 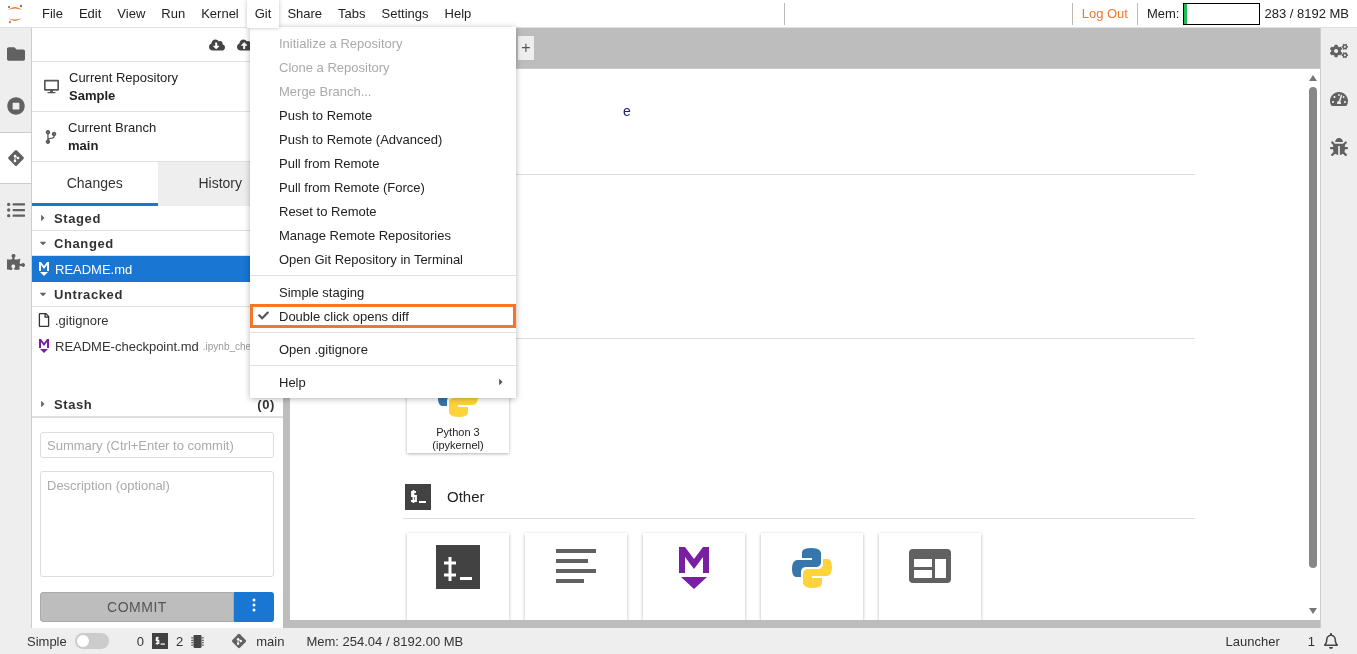 What do you see at coordinates (89, 294) in the screenshot?
I see `section-title: Untracked` at bounding box center [89, 294].